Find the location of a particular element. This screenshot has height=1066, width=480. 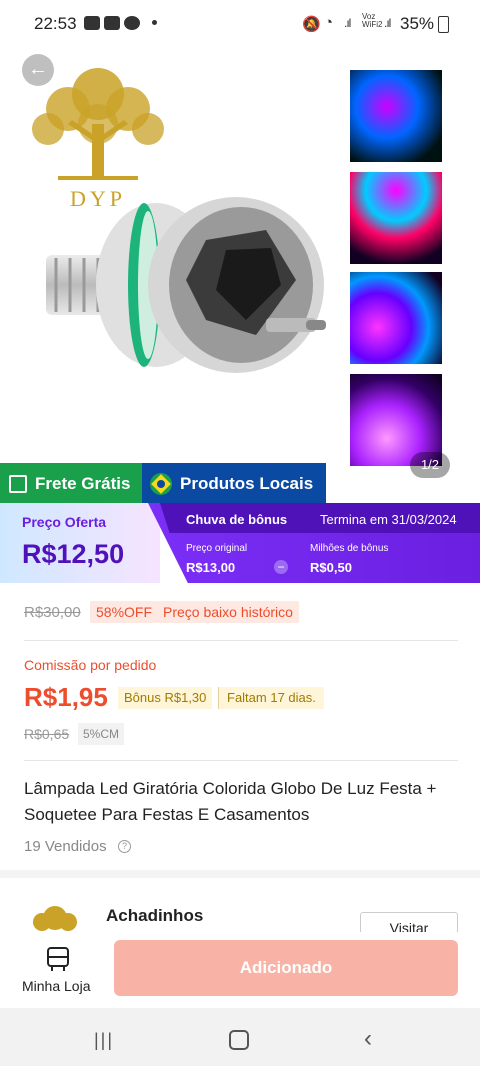

back-button: ← is located at coordinates (38, 70).